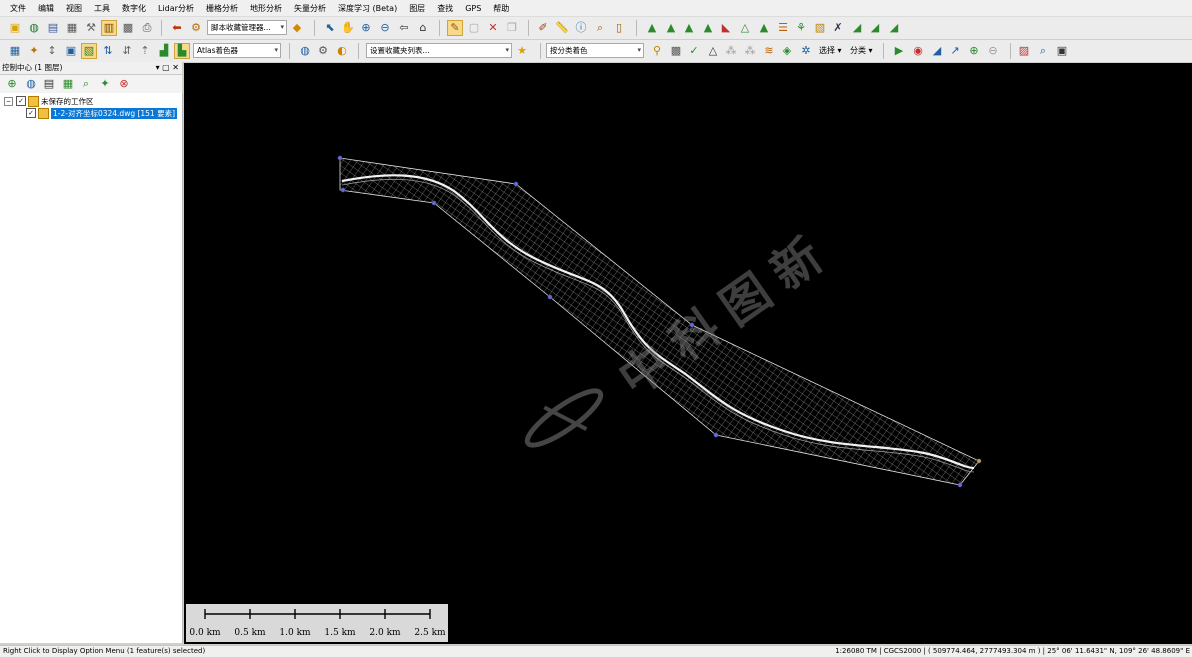  Describe the element at coordinates (750, 51) in the screenshot. I see `points-2-icon: ⁂` at that location.